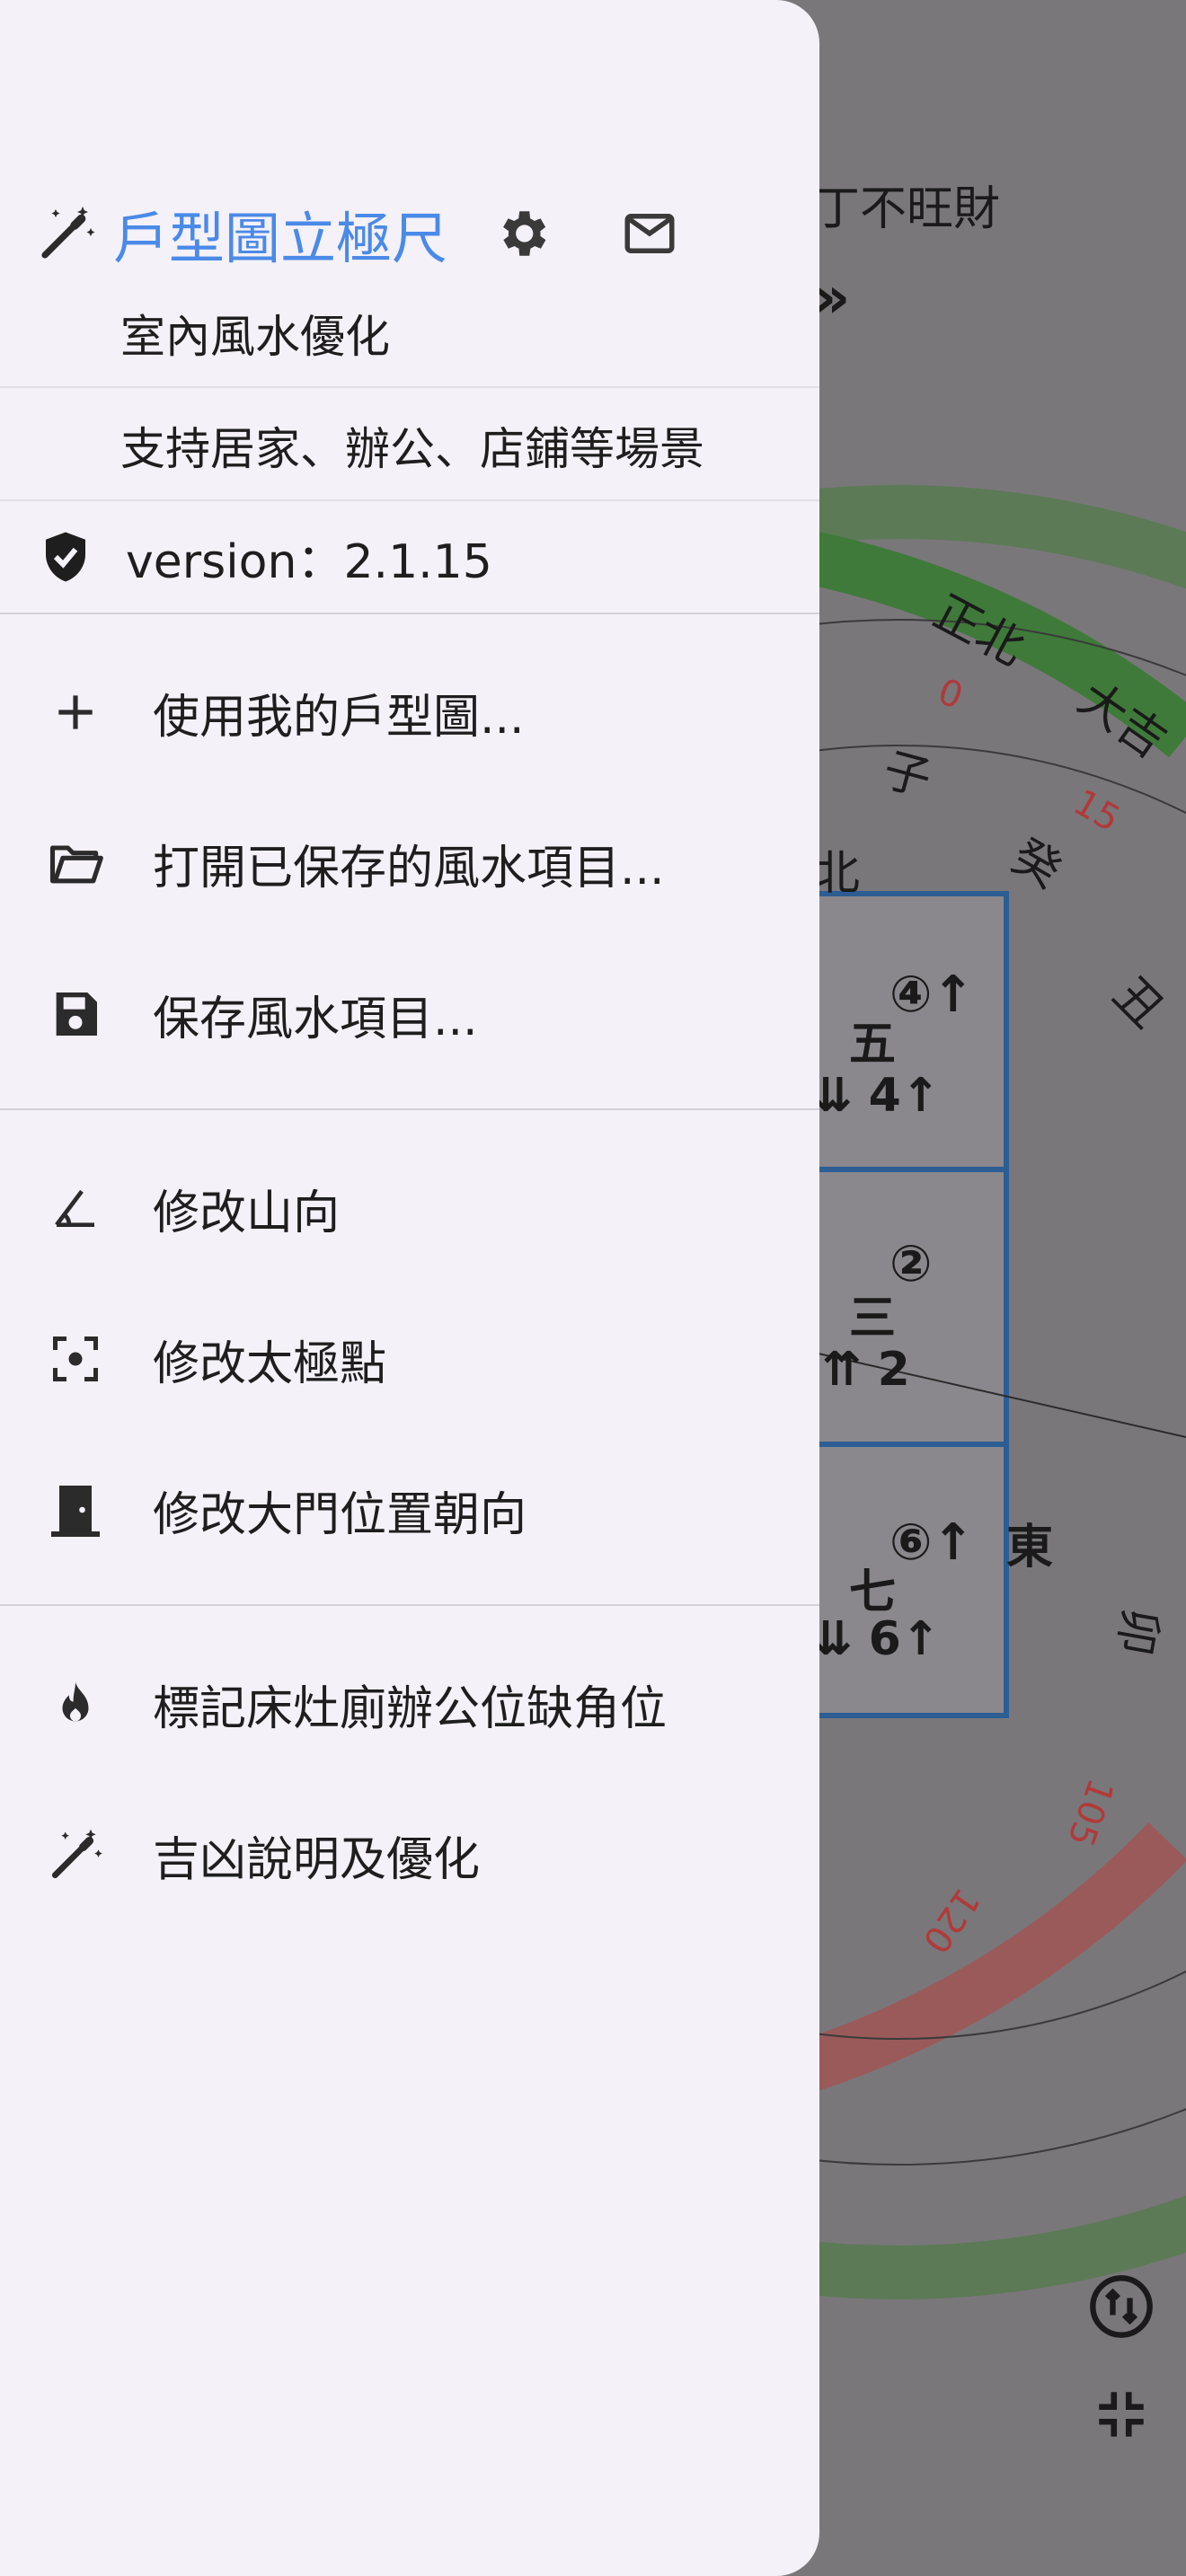 Image resolution: width=1186 pixels, height=2576 pixels. Describe the element at coordinates (1121, 2414) in the screenshot. I see `collapse-fullscreen-icon` at that location.